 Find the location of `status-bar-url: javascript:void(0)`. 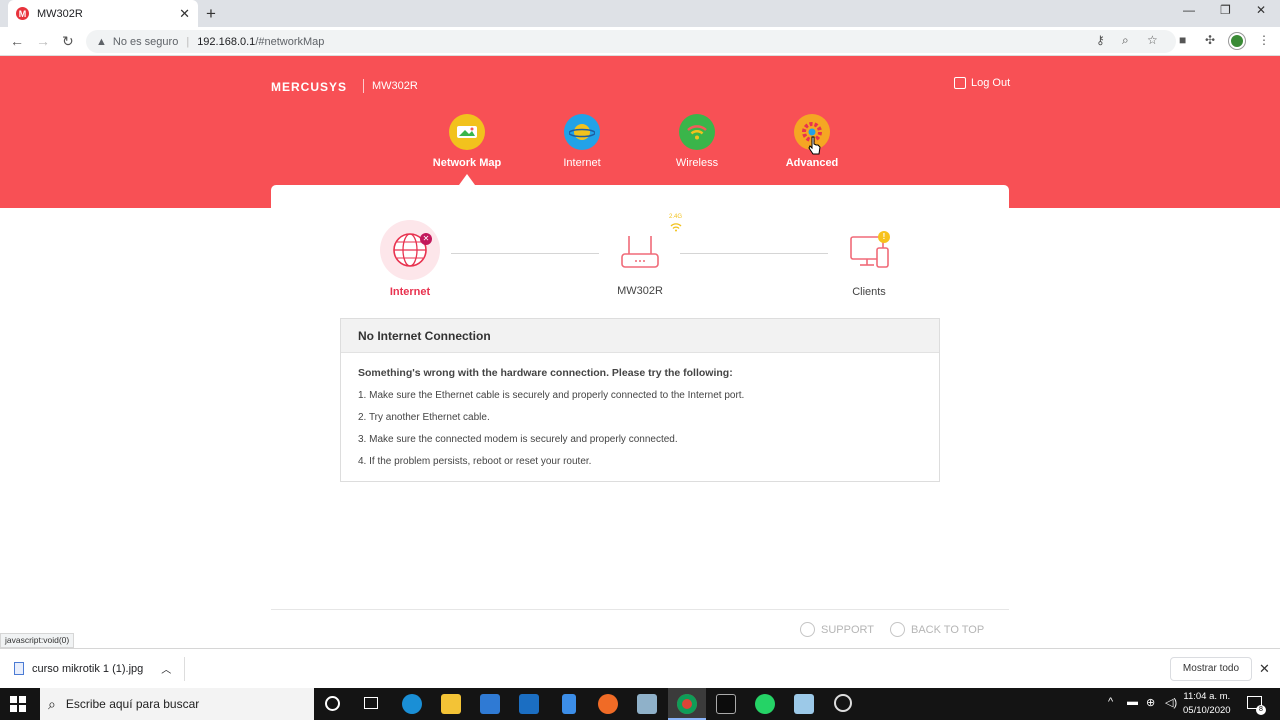

status-bar-url: javascript:void(0) is located at coordinates (37, 640).